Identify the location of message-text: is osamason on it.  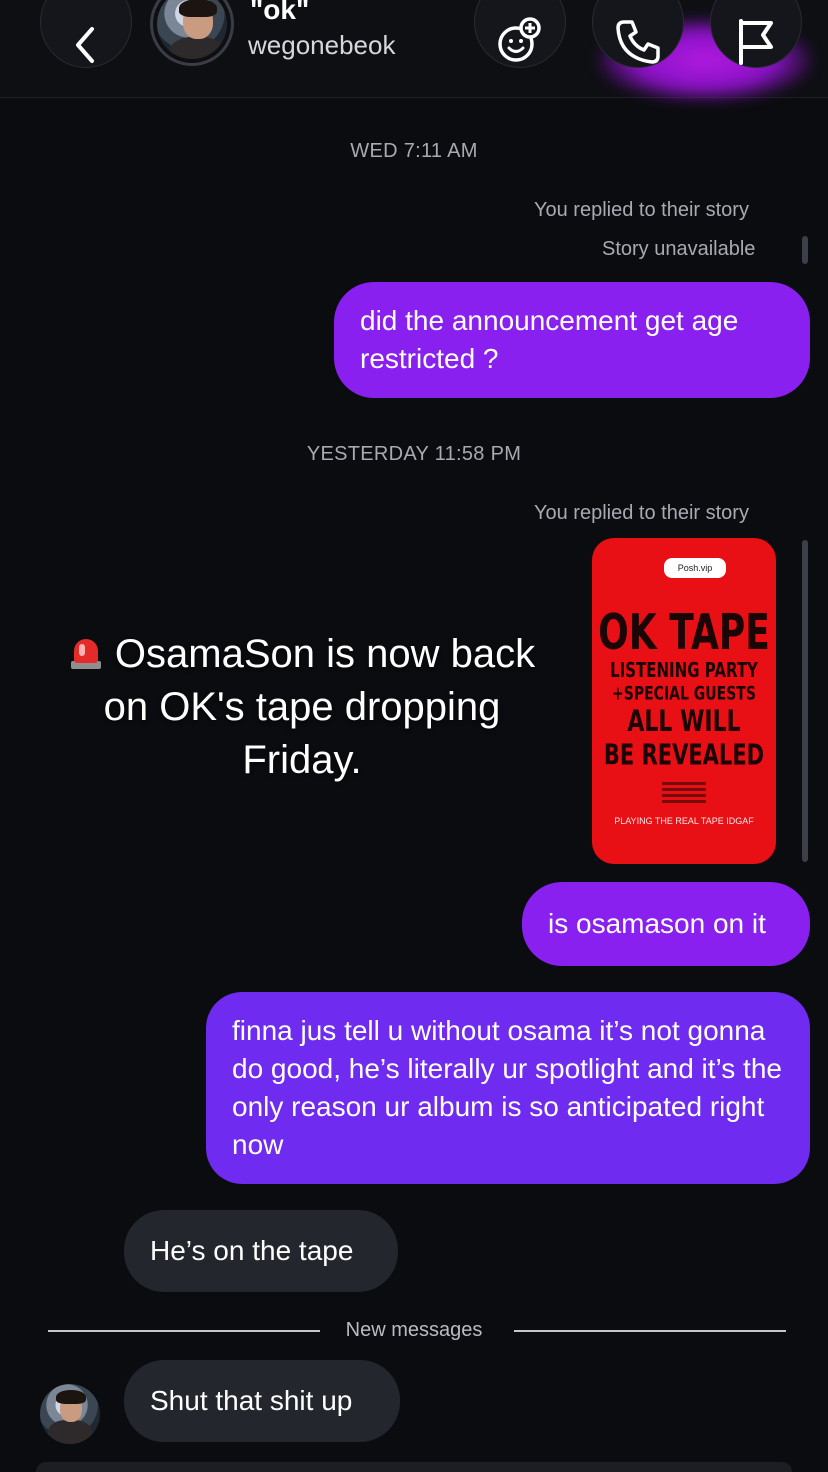
(657, 923).